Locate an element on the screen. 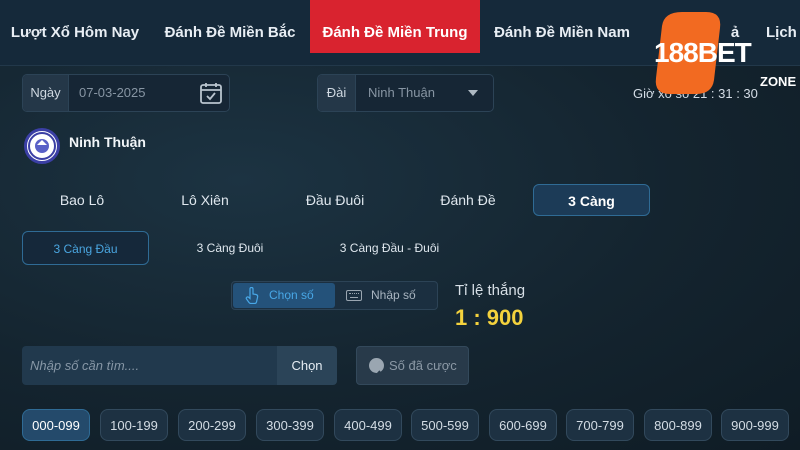 Image resolution: width=800 pixels, height=450 pixels. input-number-button: Nhập số is located at coordinates (387, 295).